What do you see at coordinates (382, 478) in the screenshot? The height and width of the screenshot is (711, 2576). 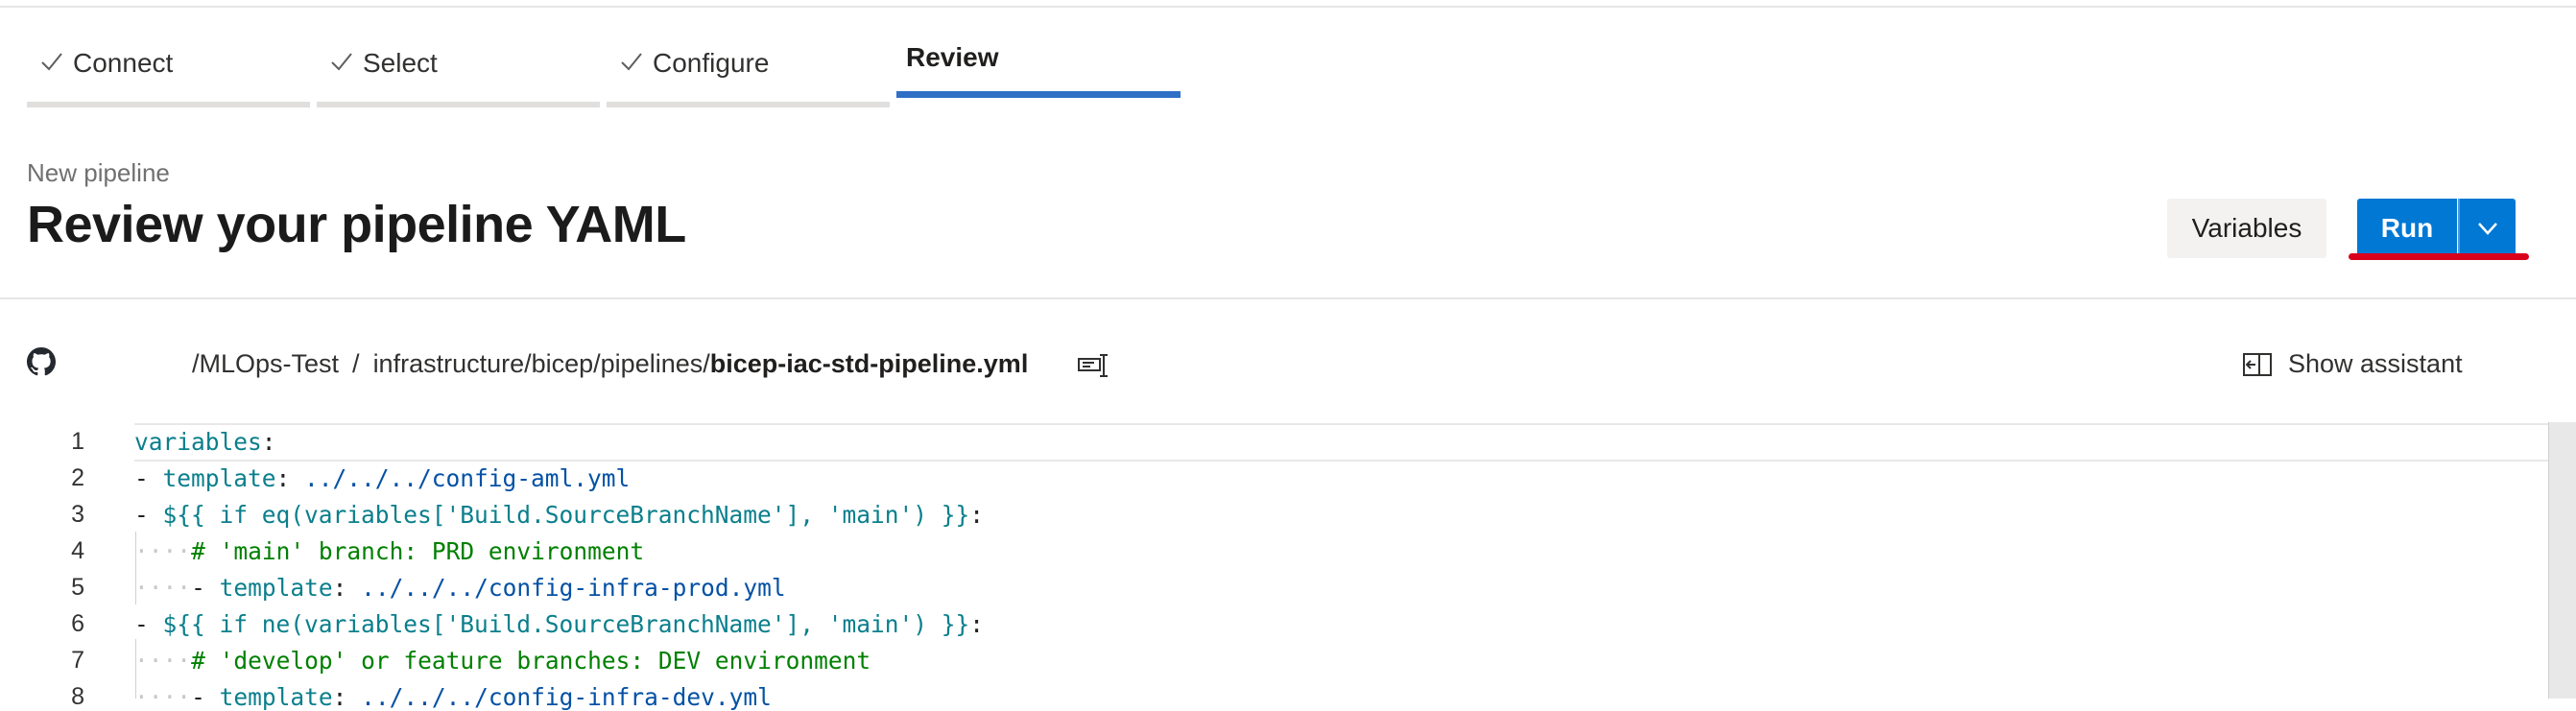 I see `code-line: - template: ../../../config-aml.yml` at bounding box center [382, 478].